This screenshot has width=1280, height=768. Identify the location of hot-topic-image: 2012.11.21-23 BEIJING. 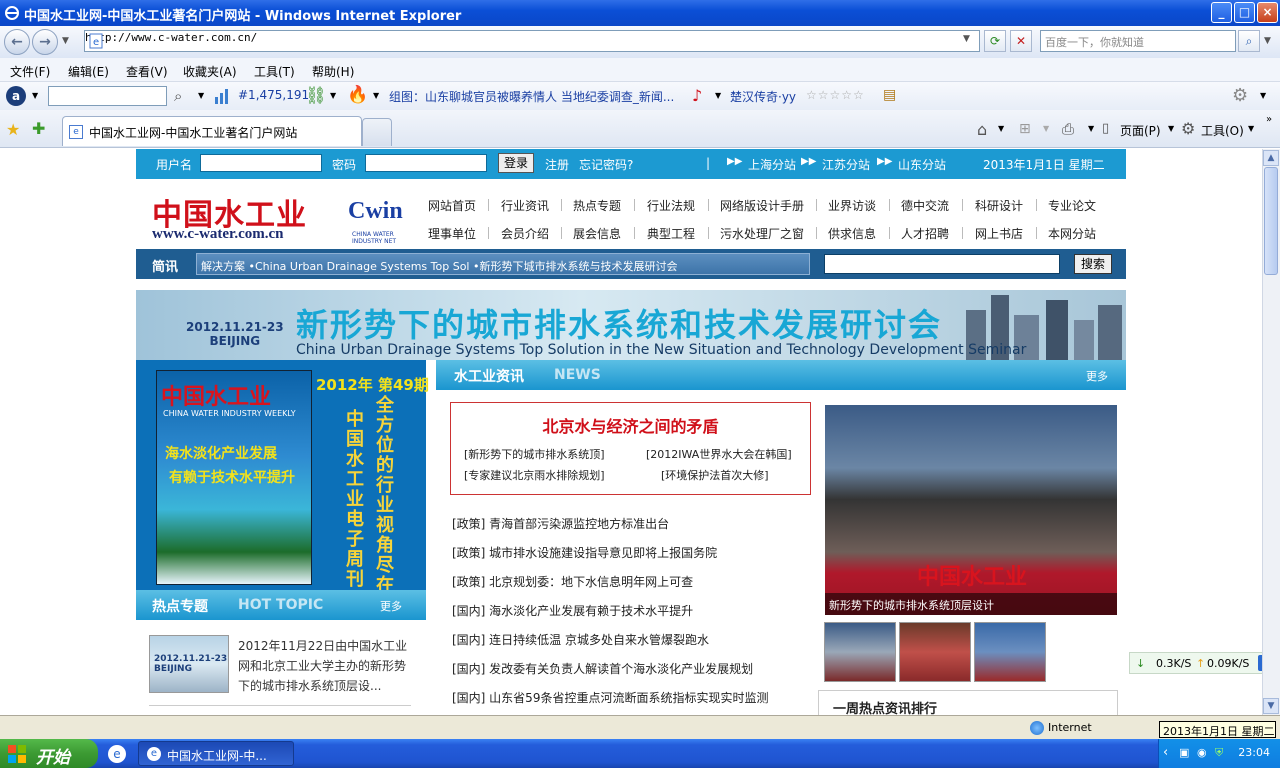
(189, 664).